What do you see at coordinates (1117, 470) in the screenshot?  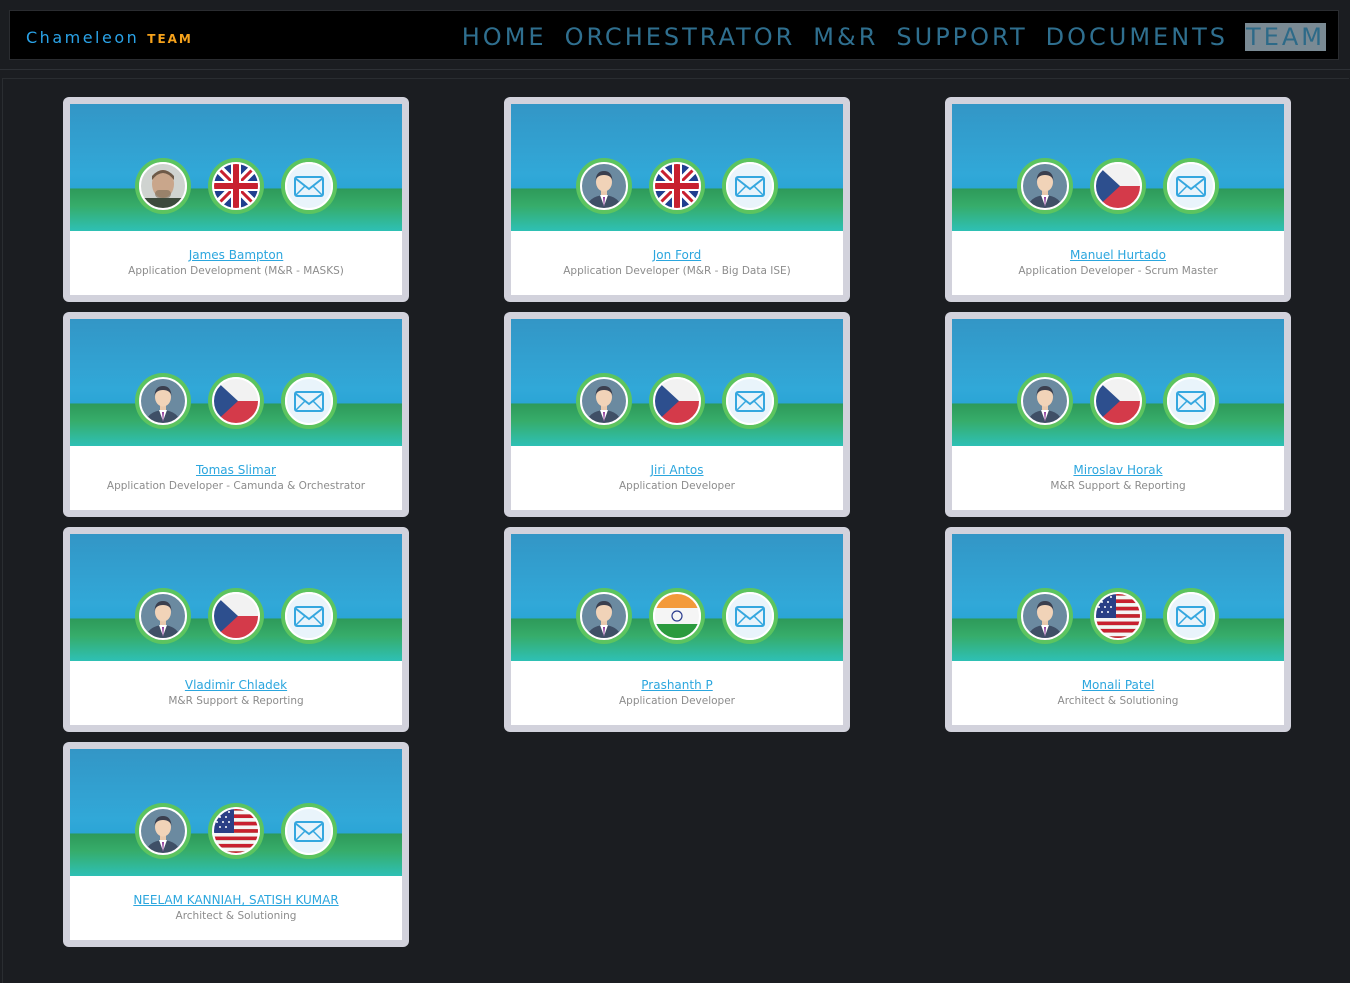 I see `member-name-link: Miroslav Horak` at bounding box center [1117, 470].